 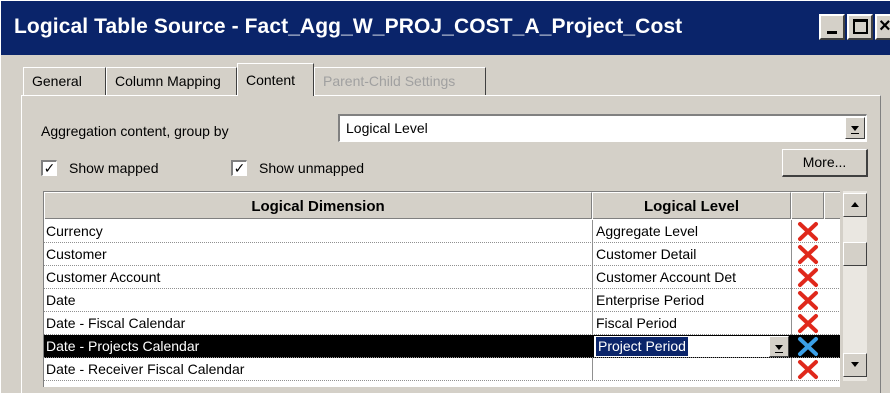 What do you see at coordinates (832, 205) in the screenshot?
I see `column-header-filler` at bounding box center [832, 205].